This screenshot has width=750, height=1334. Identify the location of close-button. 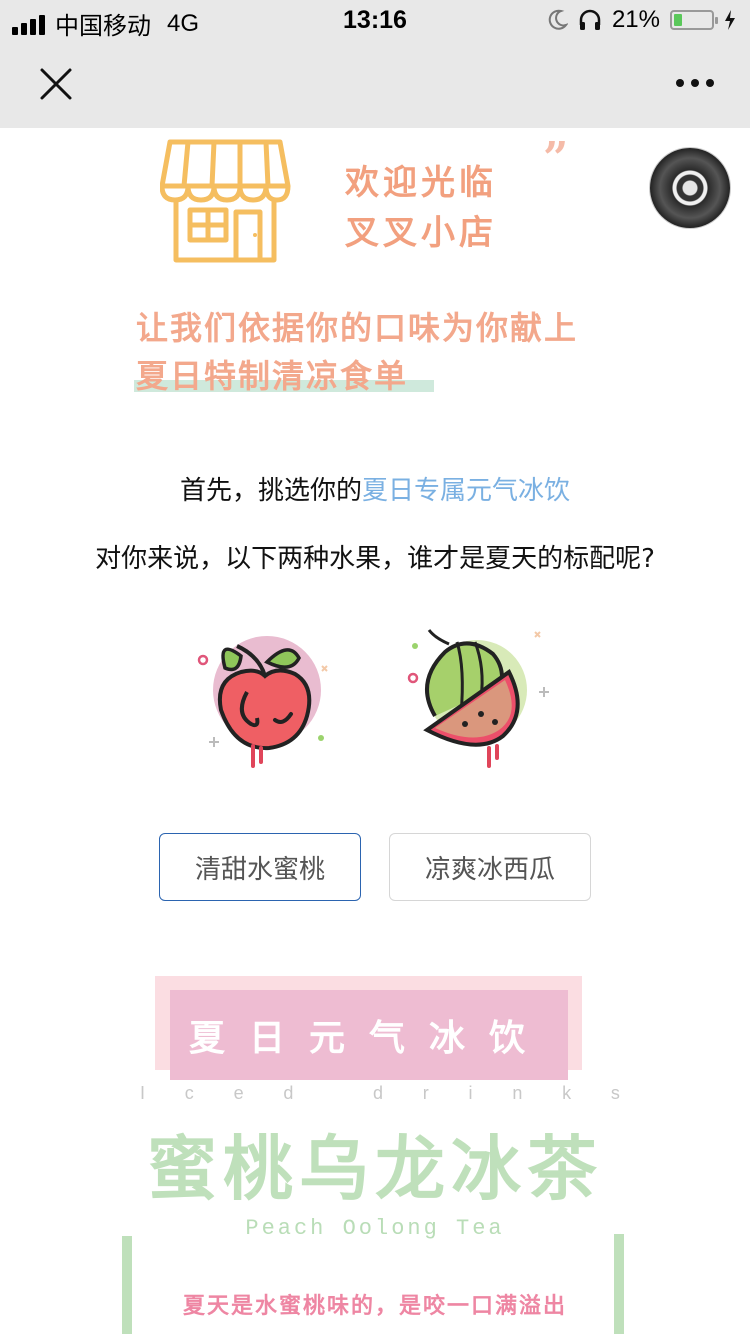
(56, 84).